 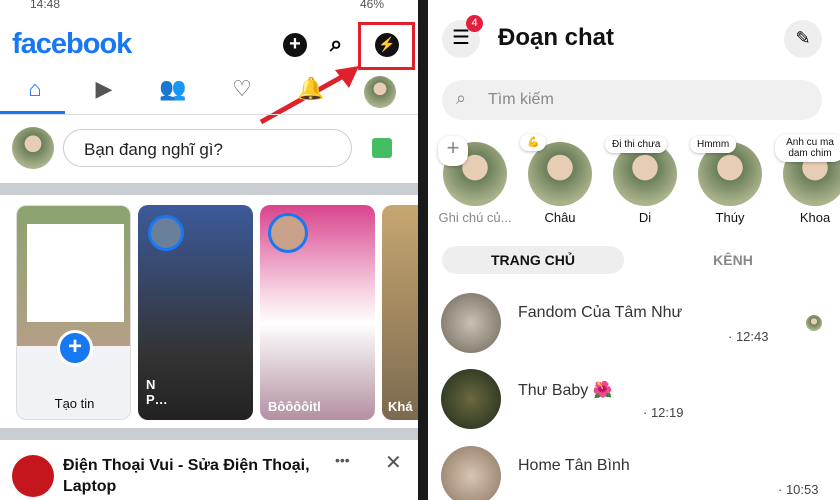 What do you see at coordinates (207, 148) in the screenshot?
I see `composer-input: Bạn đang nghĩ gì?` at bounding box center [207, 148].